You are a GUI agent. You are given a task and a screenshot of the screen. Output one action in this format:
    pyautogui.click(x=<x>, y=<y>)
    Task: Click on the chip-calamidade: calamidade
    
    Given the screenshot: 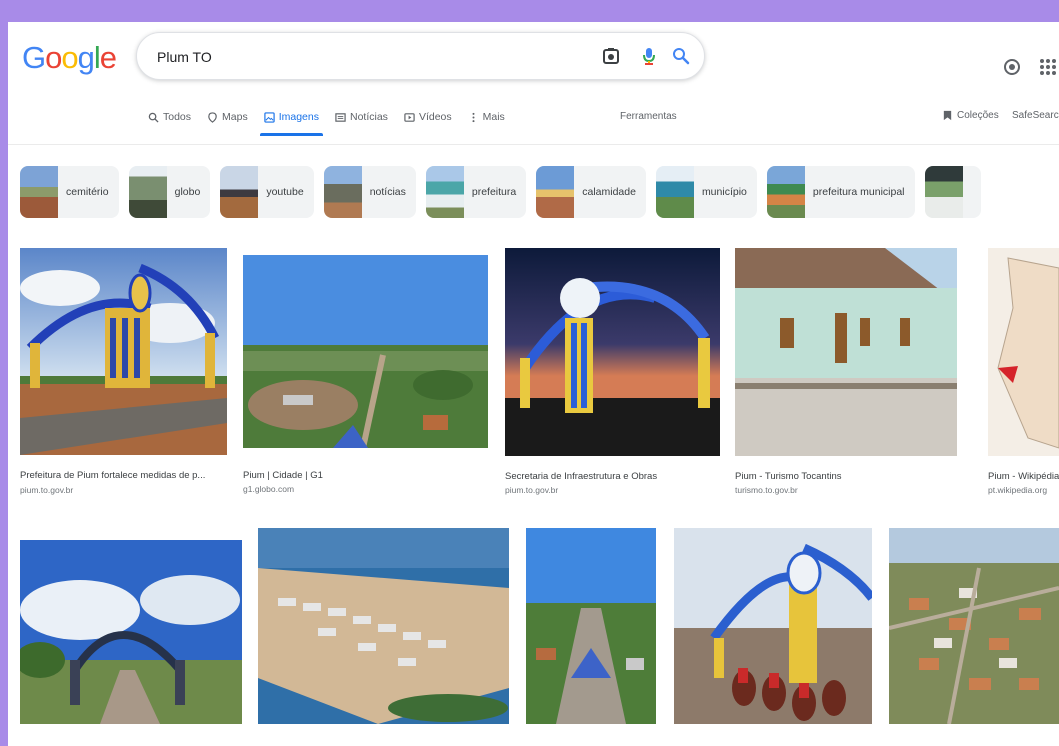 What is the action you would take?
    pyautogui.click(x=591, y=192)
    